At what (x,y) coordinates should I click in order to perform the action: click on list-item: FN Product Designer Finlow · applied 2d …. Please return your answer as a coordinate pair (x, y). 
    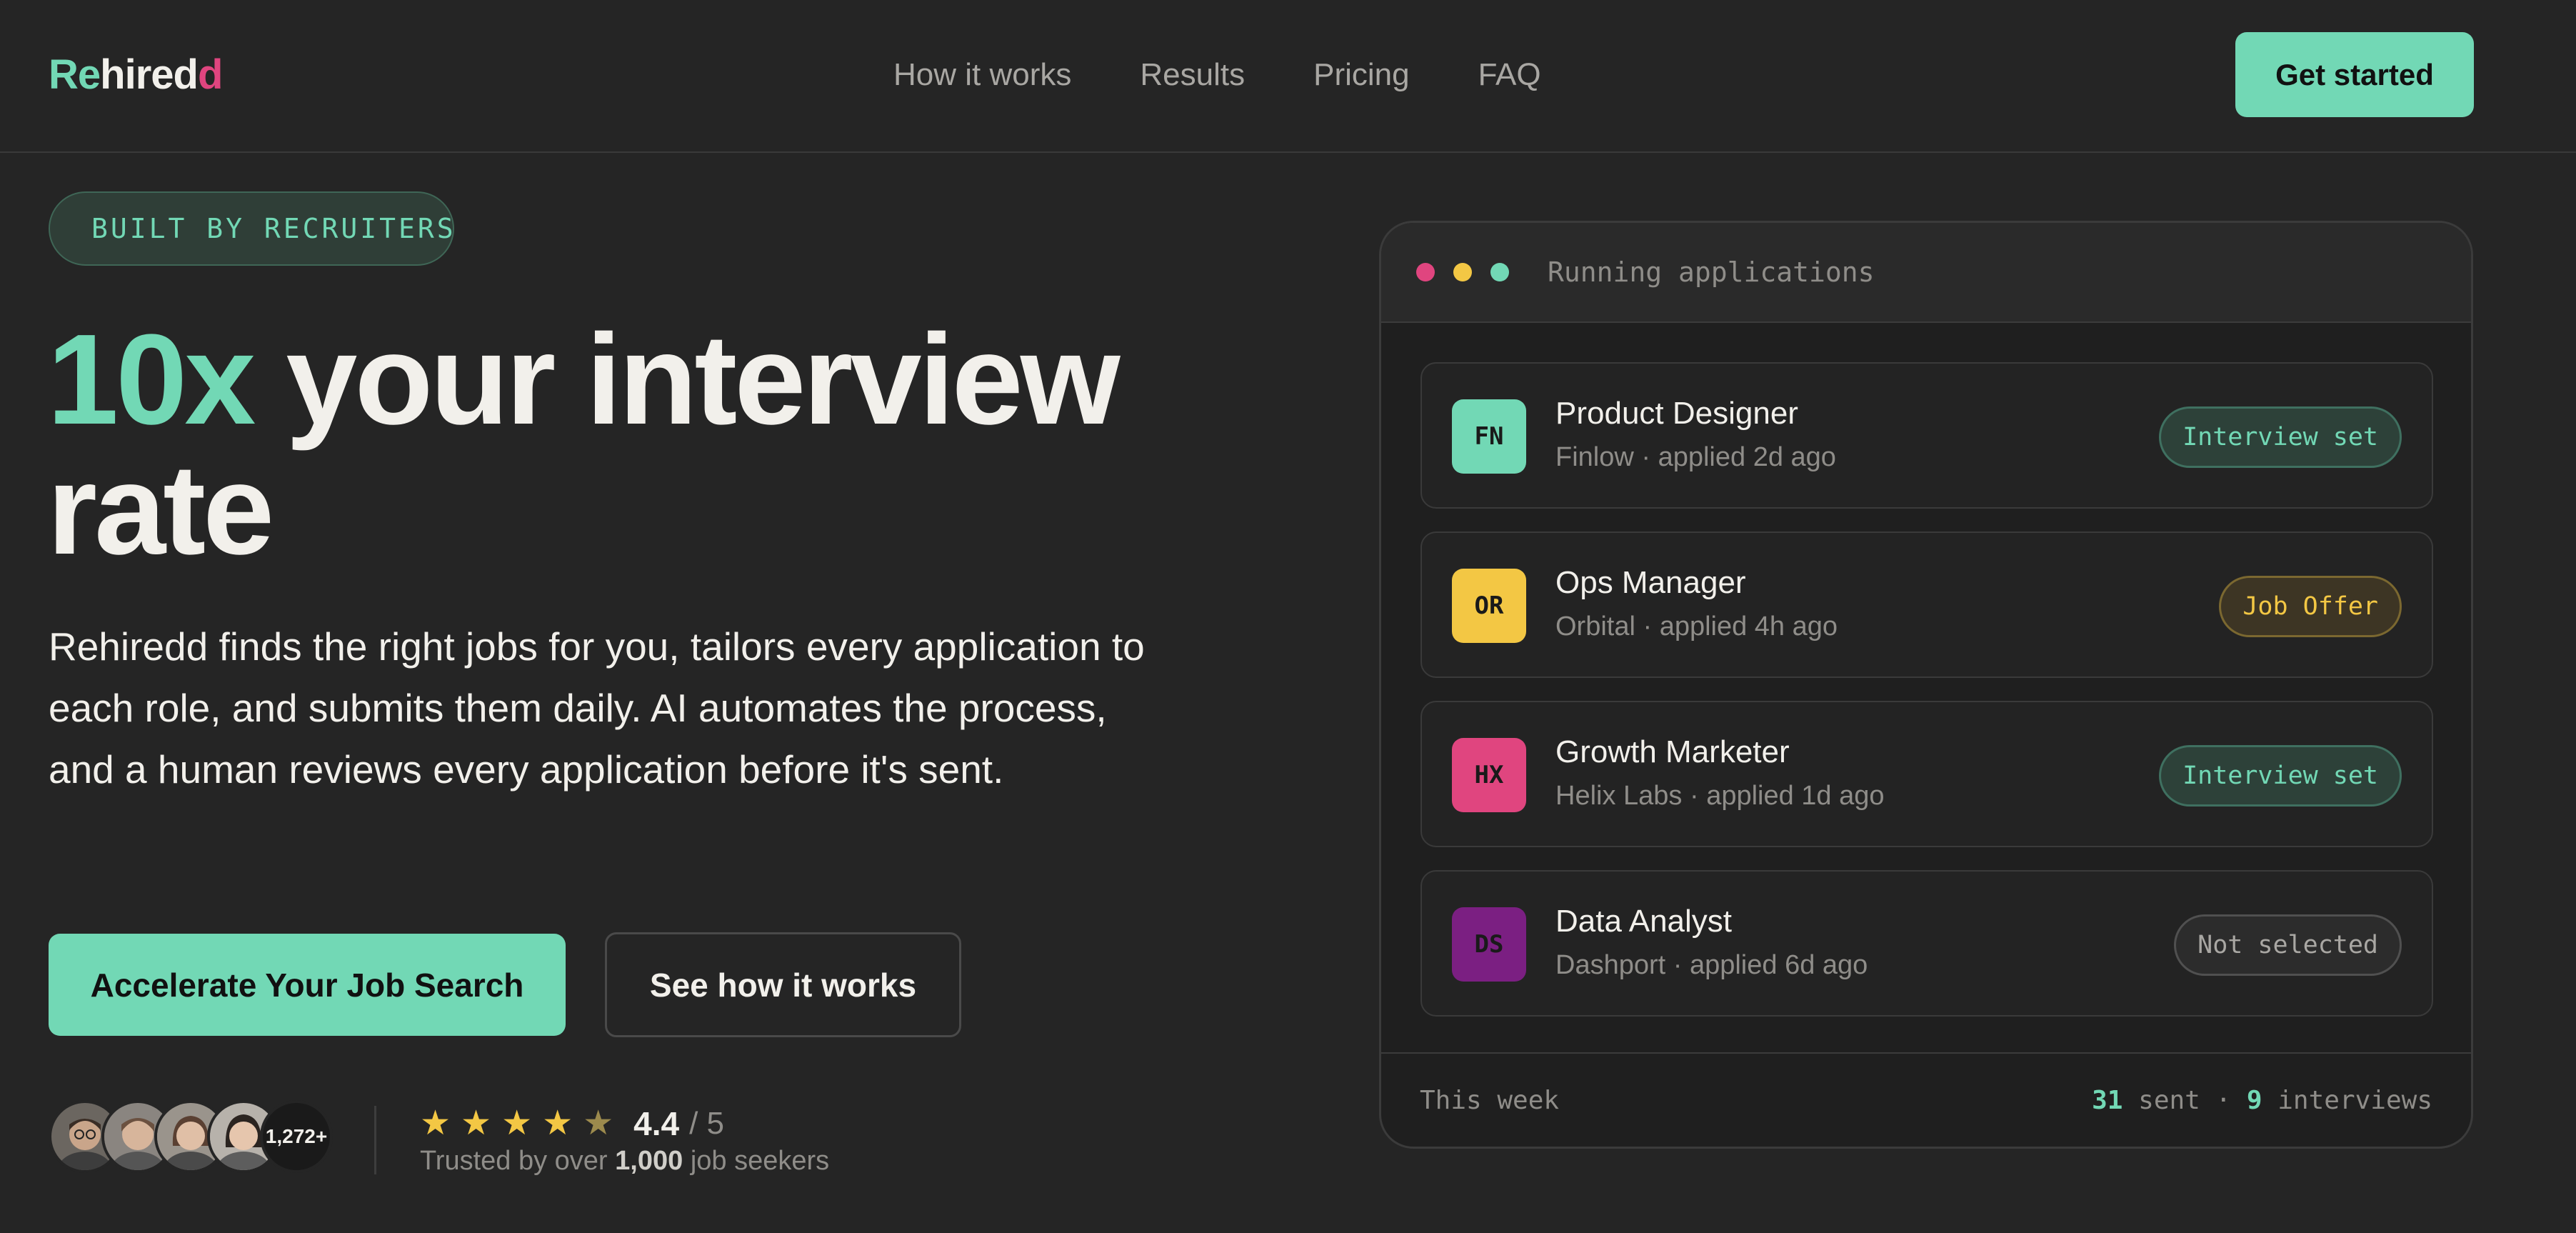
    Looking at the image, I should click on (1926, 435).